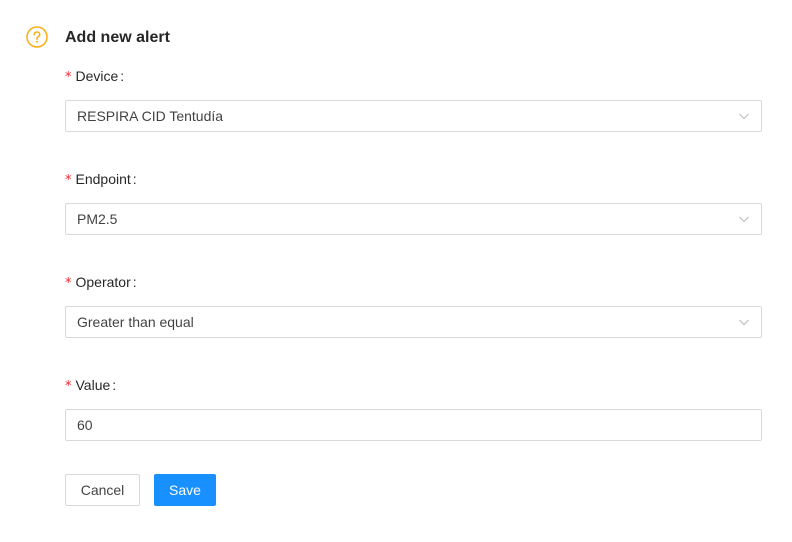  What do you see at coordinates (93, 385) in the screenshot?
I see `value-label-text: Value` at bounding box center [93, 385].